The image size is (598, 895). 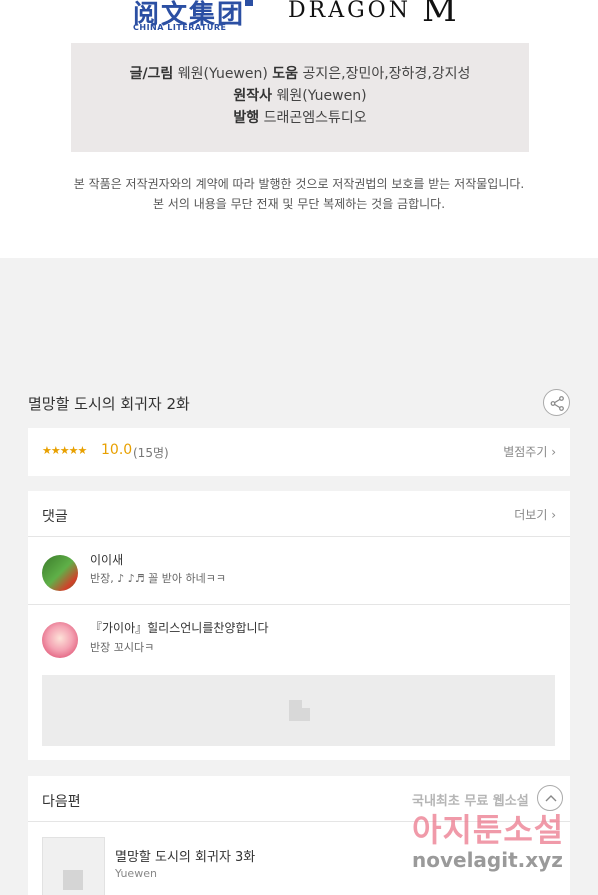 I want to click on credits-value-original: 웨원(Yuewen), so click(x=319, y=96).